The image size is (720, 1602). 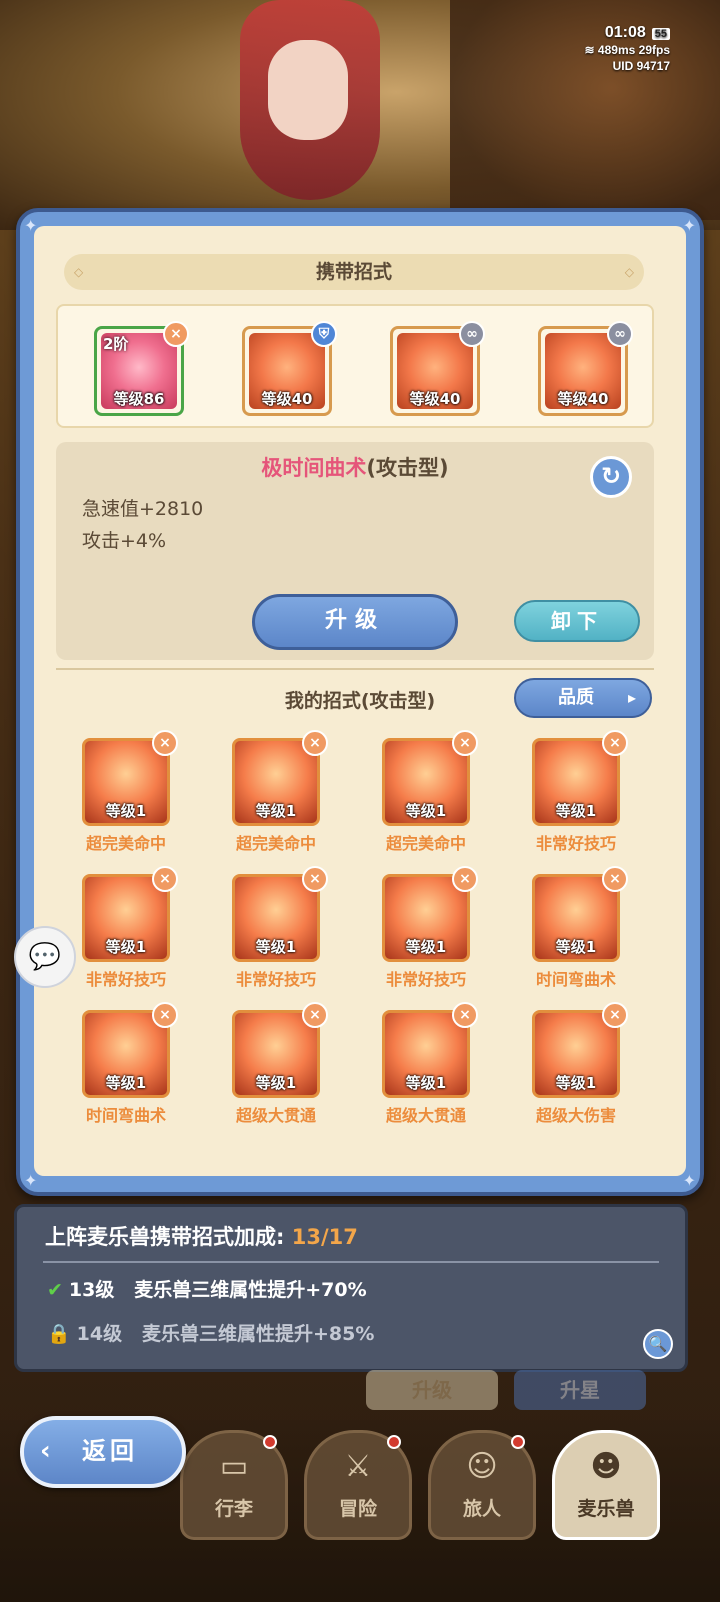 What do you see at coordinates (103, 1452) in the screenshot?
I see `back-button: ‹ 返回` at bounding box center [103, 1452].